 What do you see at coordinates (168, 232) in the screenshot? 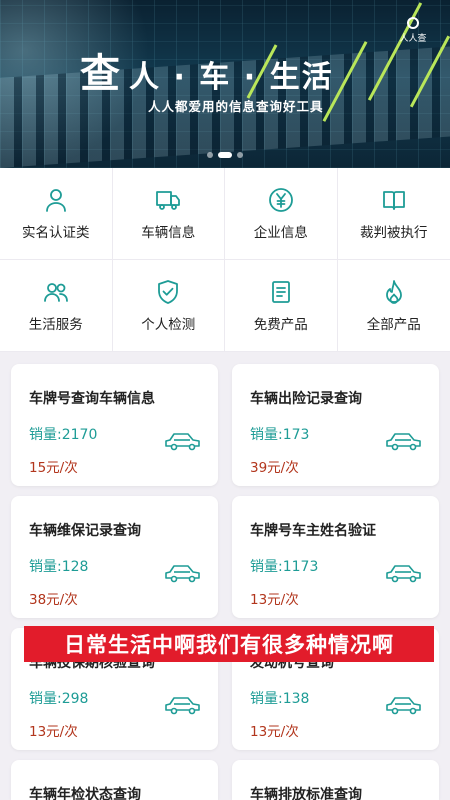
I see `category-label: 车辆信息` at bounding box center [168, 232].